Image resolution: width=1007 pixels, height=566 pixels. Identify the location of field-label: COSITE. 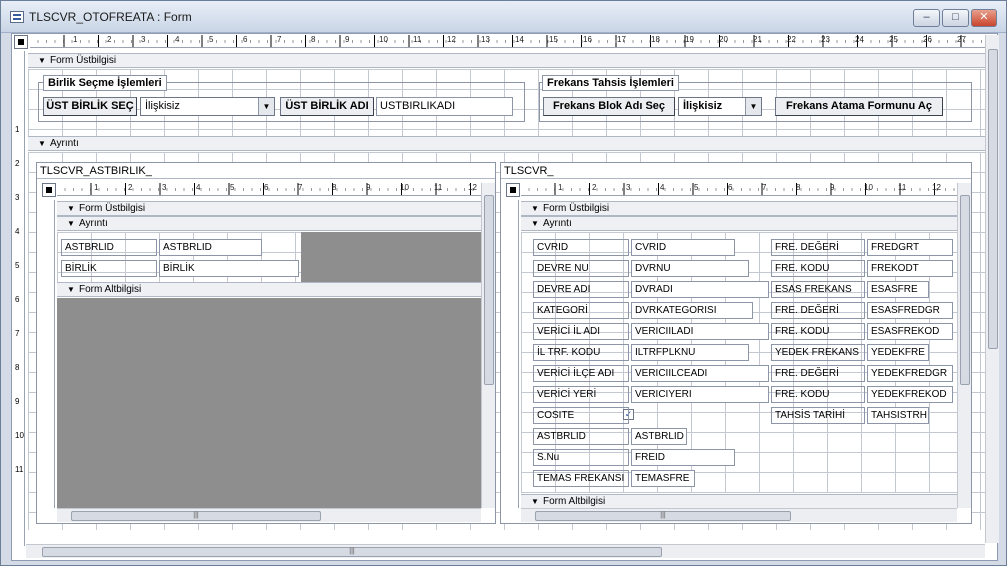
(581, 415).